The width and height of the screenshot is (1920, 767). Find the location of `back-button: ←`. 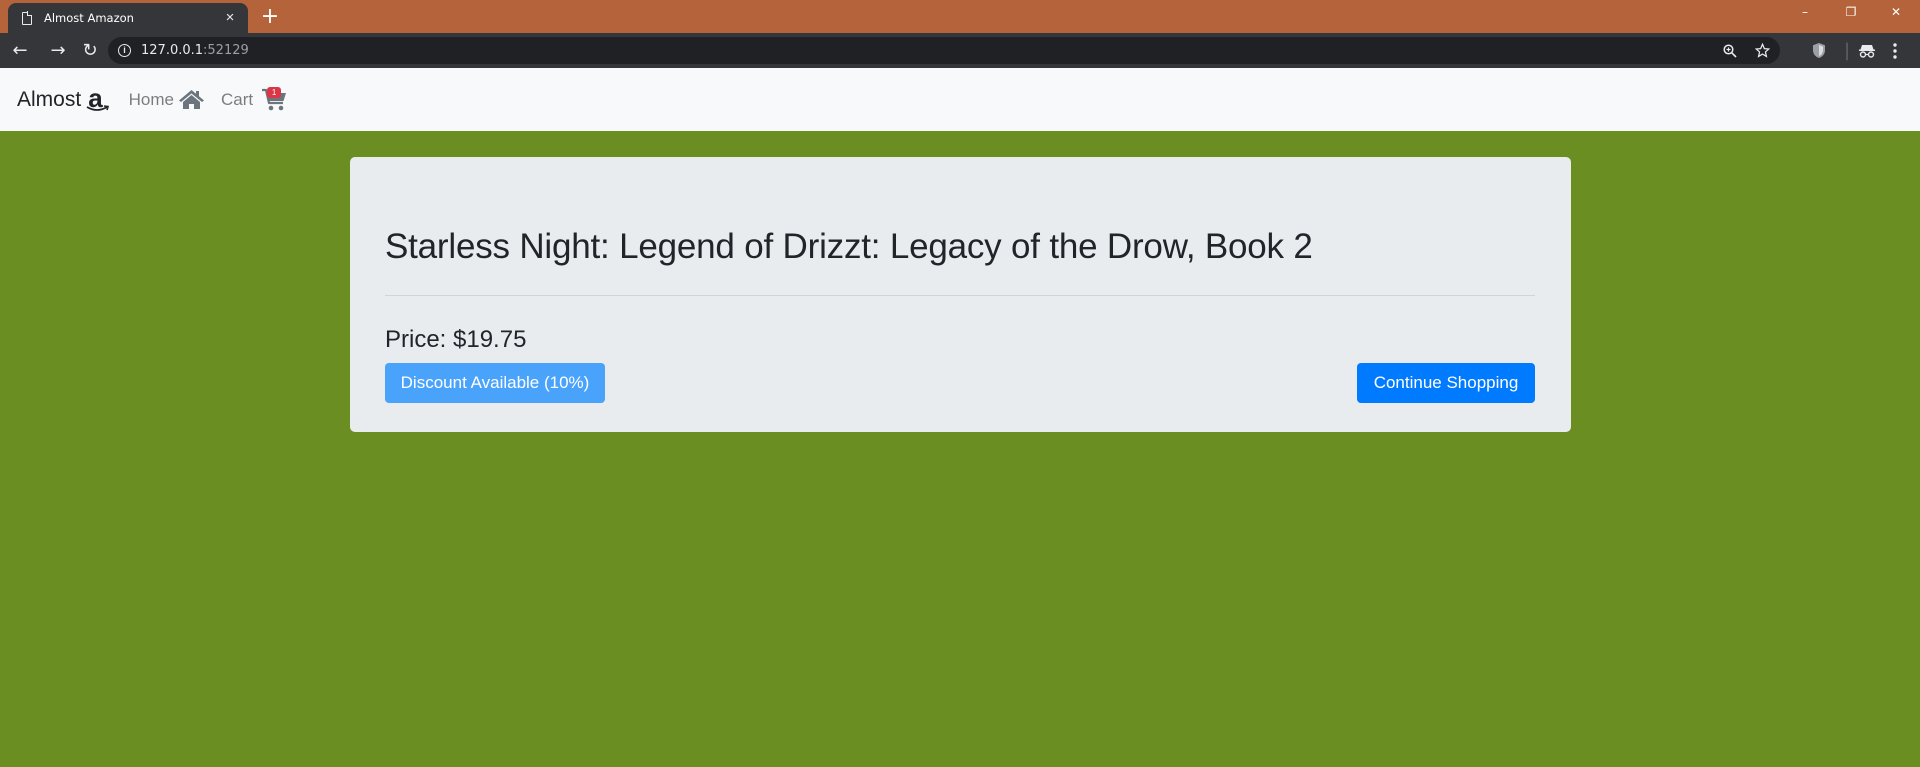

back-button: ← is located at coordinates (20, 51).